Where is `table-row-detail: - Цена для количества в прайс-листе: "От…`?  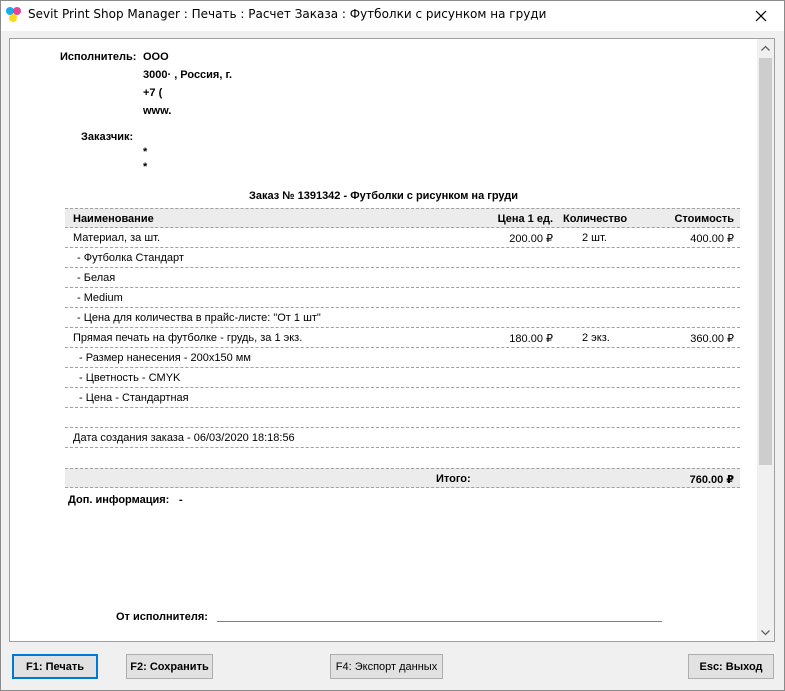
table-row-detail: - Цена для количества в прайс-листе: "От… is located at coordinates (402, 318).